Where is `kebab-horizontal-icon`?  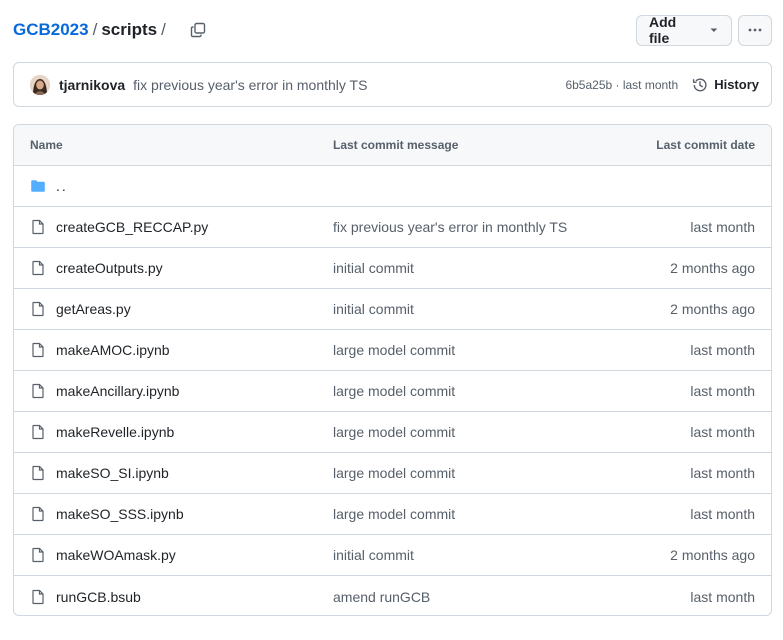
kebab-horizontal-icon is located at coordinates (755, 30).